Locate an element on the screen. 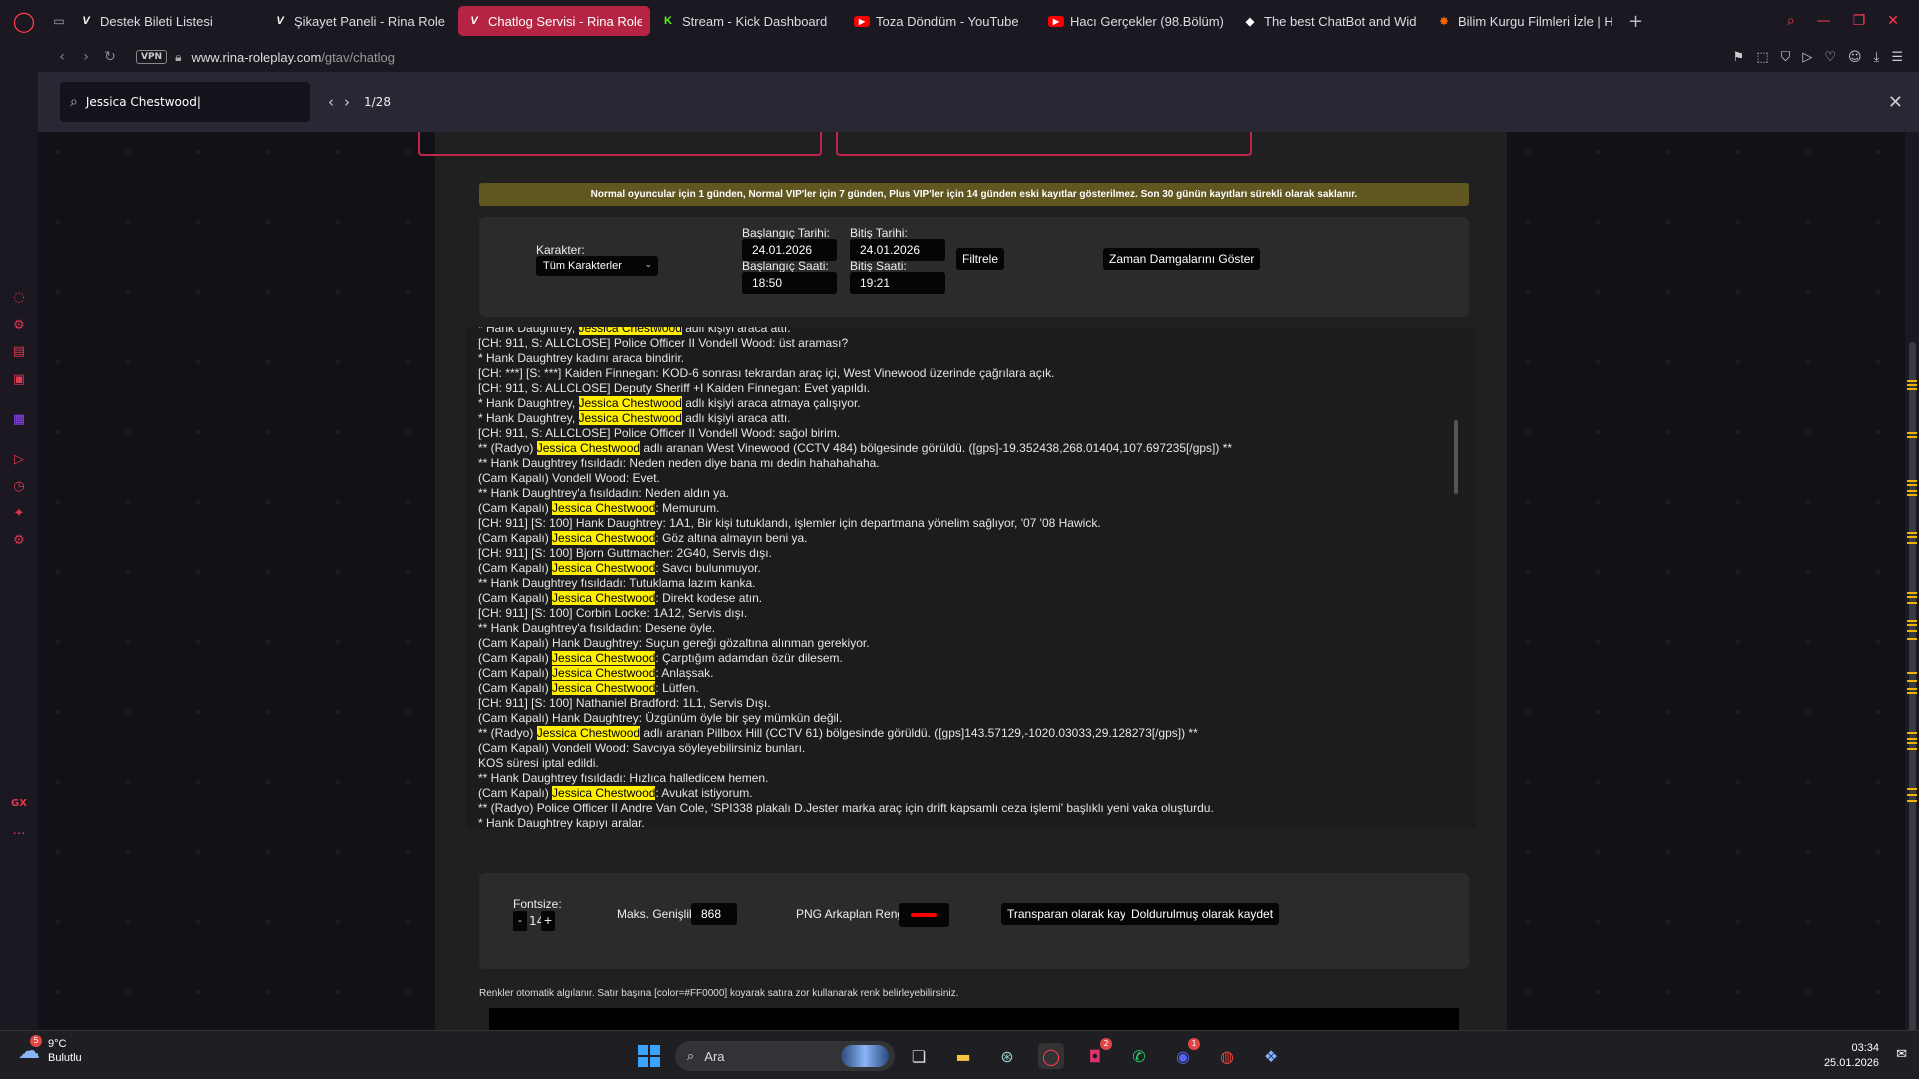 The height and width of the screenshot is (1079, 1919). steam-icon: ⊛ is located at coordinates (1007, 1056).